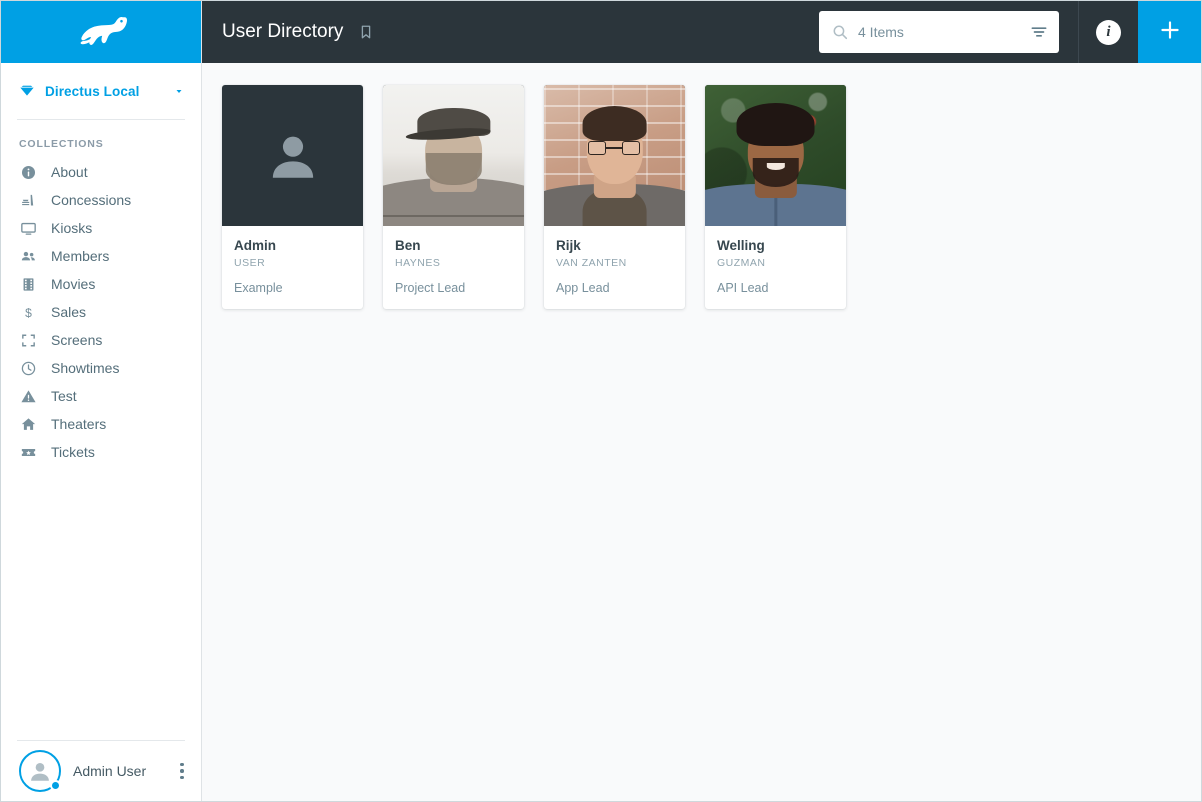  I want to click on sidebar-item-test: Test, so click(101, 396).